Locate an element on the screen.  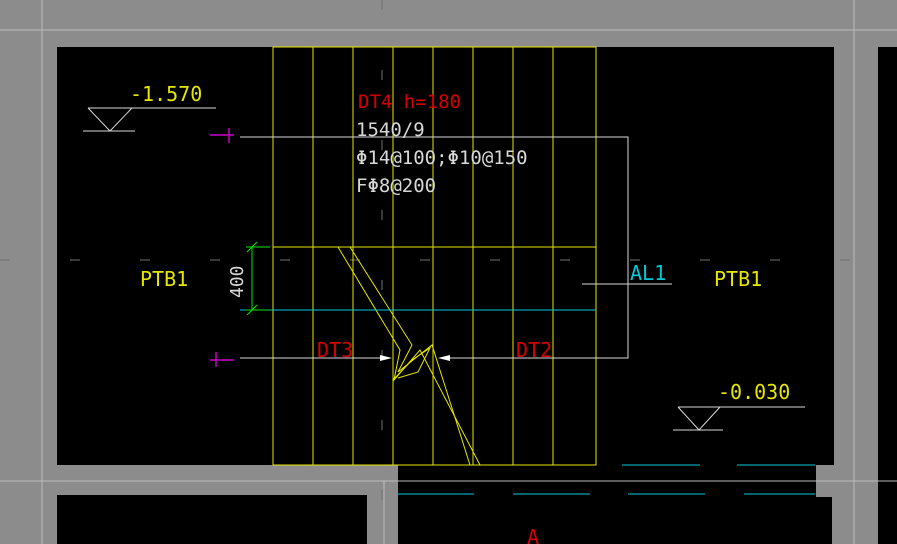
level-label-top: -1.570 is located at coordinates (166, 94).